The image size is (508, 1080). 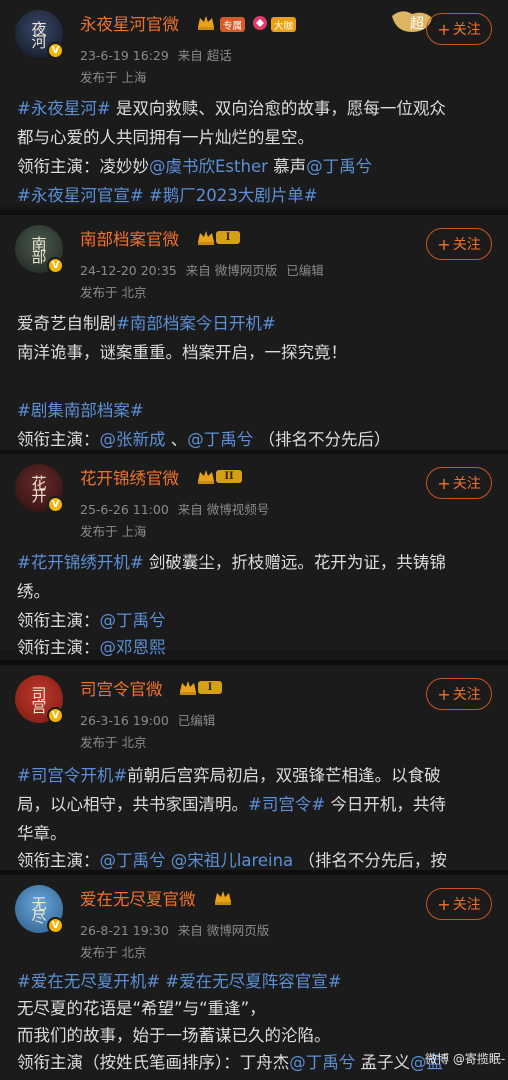 I want to click on mention-link: @张新成, so click(x=133, y=439).